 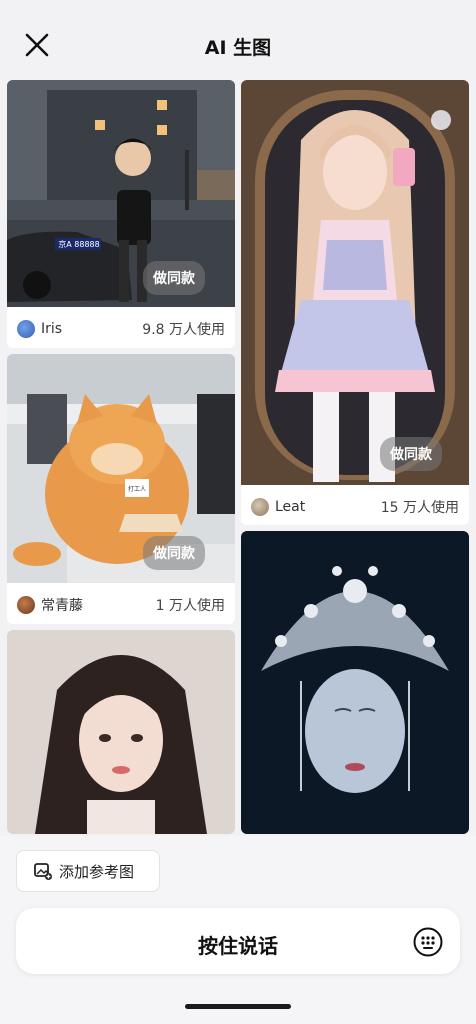 I want to click on page-title: AI 生图, so click(x=238, y=48).